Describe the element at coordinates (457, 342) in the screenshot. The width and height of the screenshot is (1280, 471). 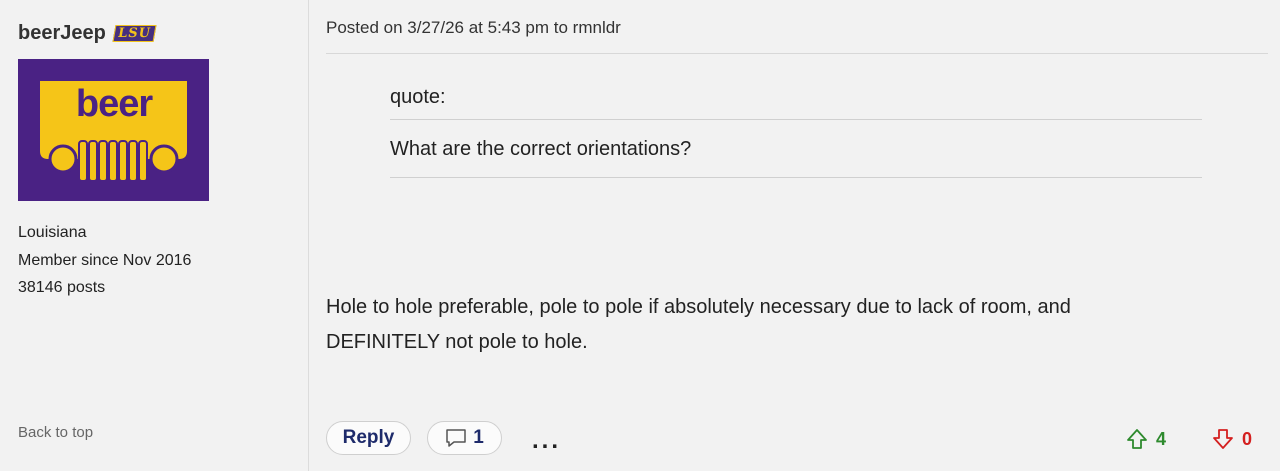
I see `post-body-line: DEFINITELY not pole to hole.` at that location.